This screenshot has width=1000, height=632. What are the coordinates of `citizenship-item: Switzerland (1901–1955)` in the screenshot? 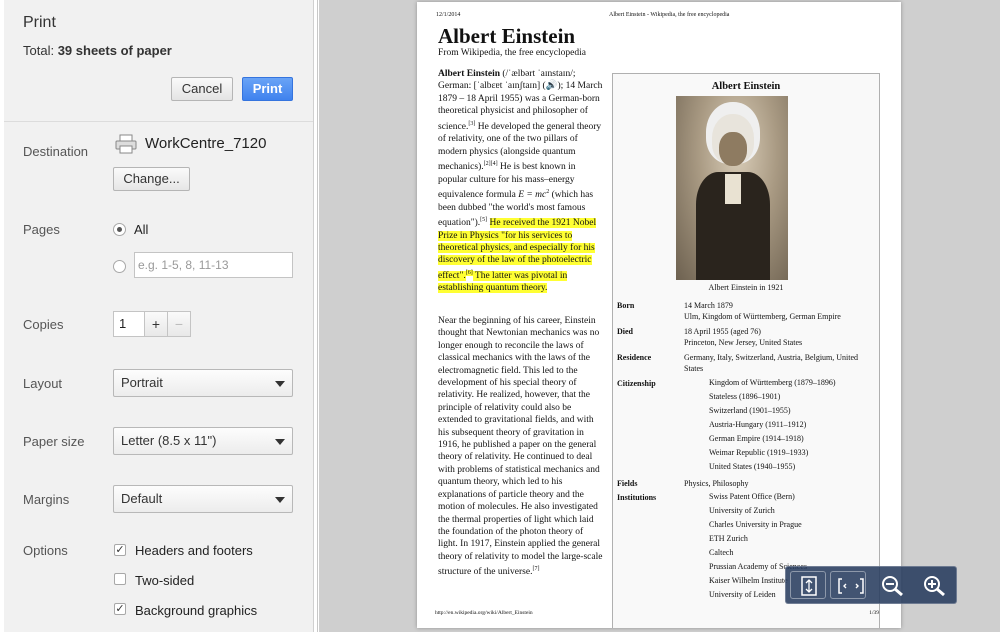 It's located at (750, 410).